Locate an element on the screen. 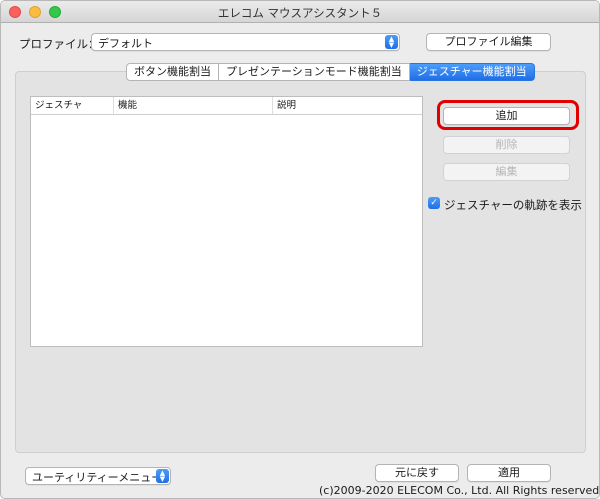  apply-button: 適用 is located at coordinates (509, 473).